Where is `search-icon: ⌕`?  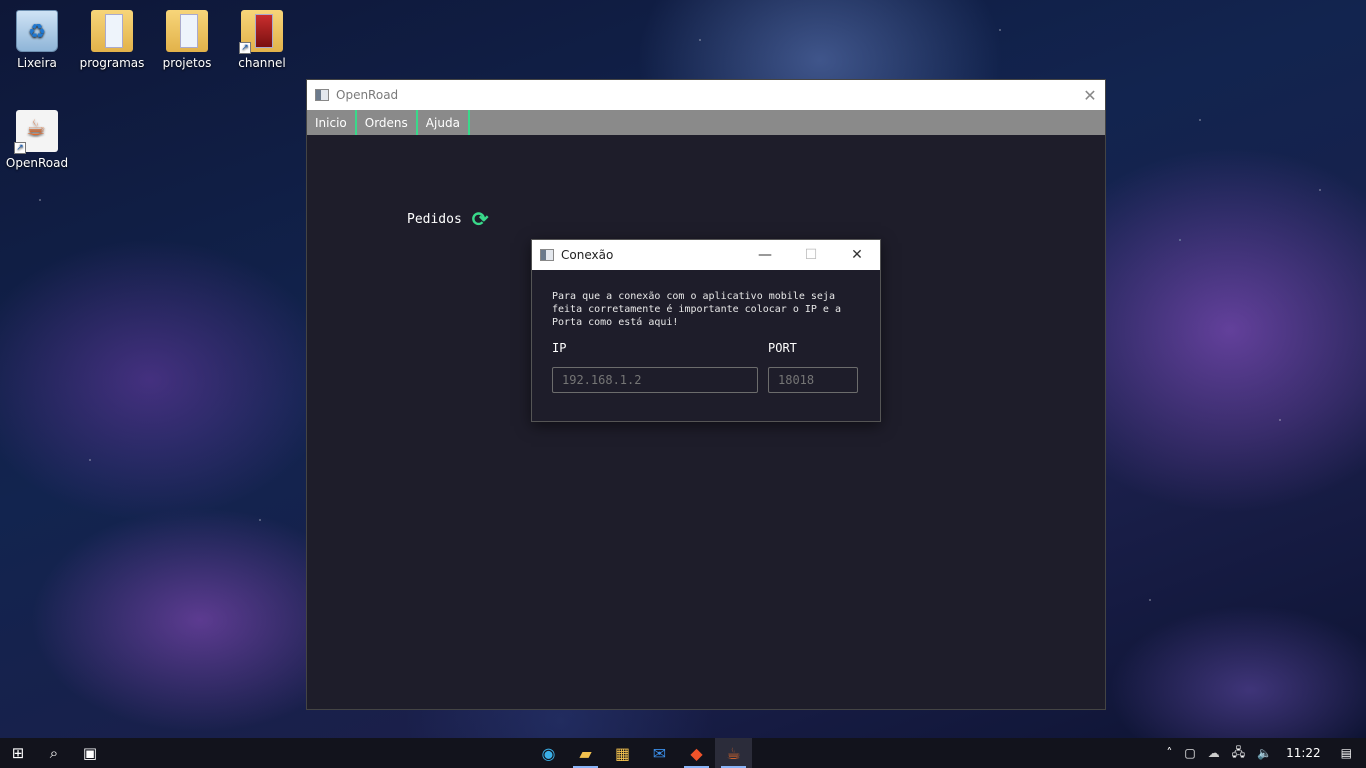
search-icon: ⌕ is located at coordinates (54, 753).